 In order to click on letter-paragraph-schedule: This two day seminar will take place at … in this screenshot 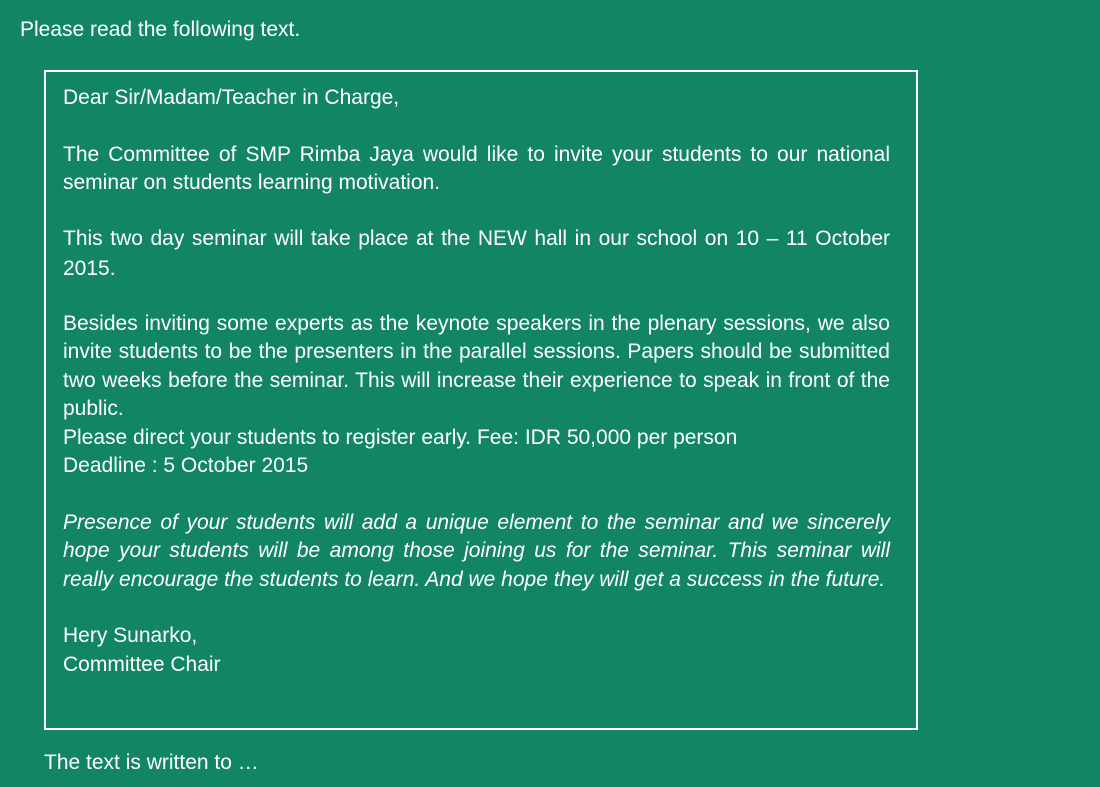, I will do `click(476, 253)`.